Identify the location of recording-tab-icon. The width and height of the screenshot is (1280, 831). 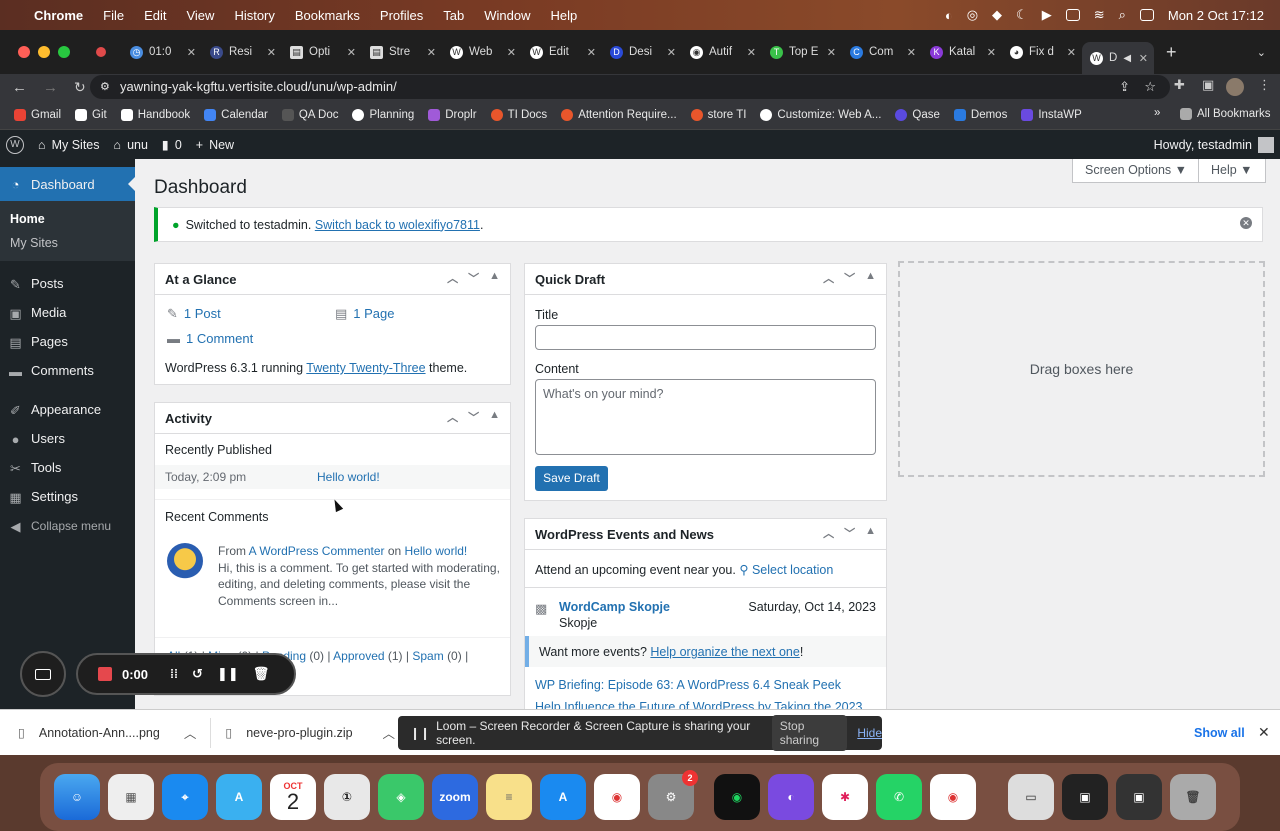
(101, 52).